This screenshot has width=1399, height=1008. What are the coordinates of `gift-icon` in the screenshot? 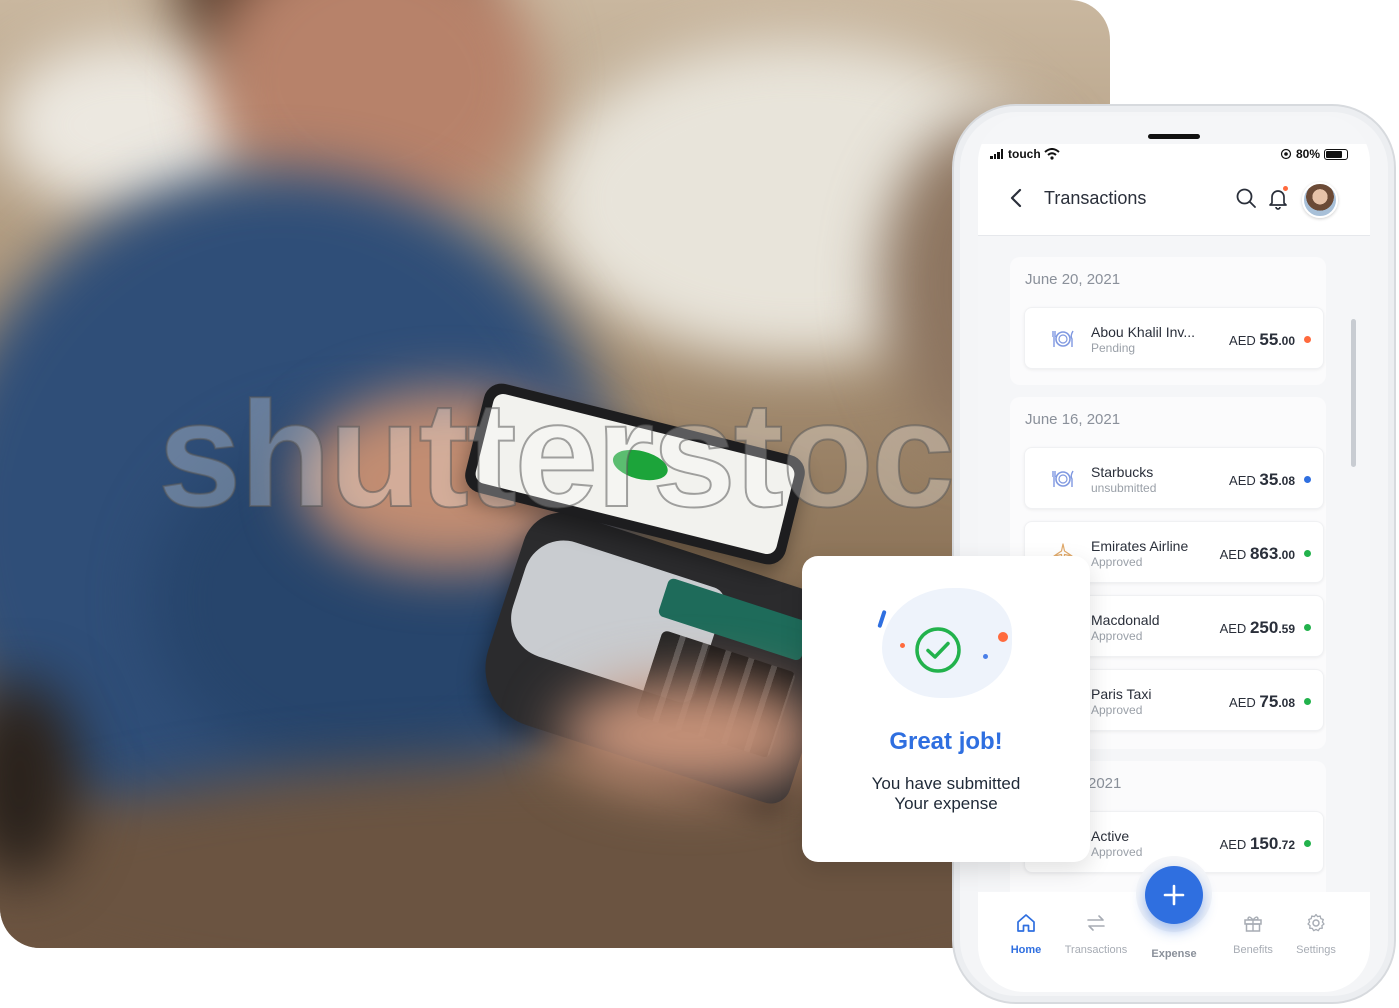 It's located at (1253, 924).